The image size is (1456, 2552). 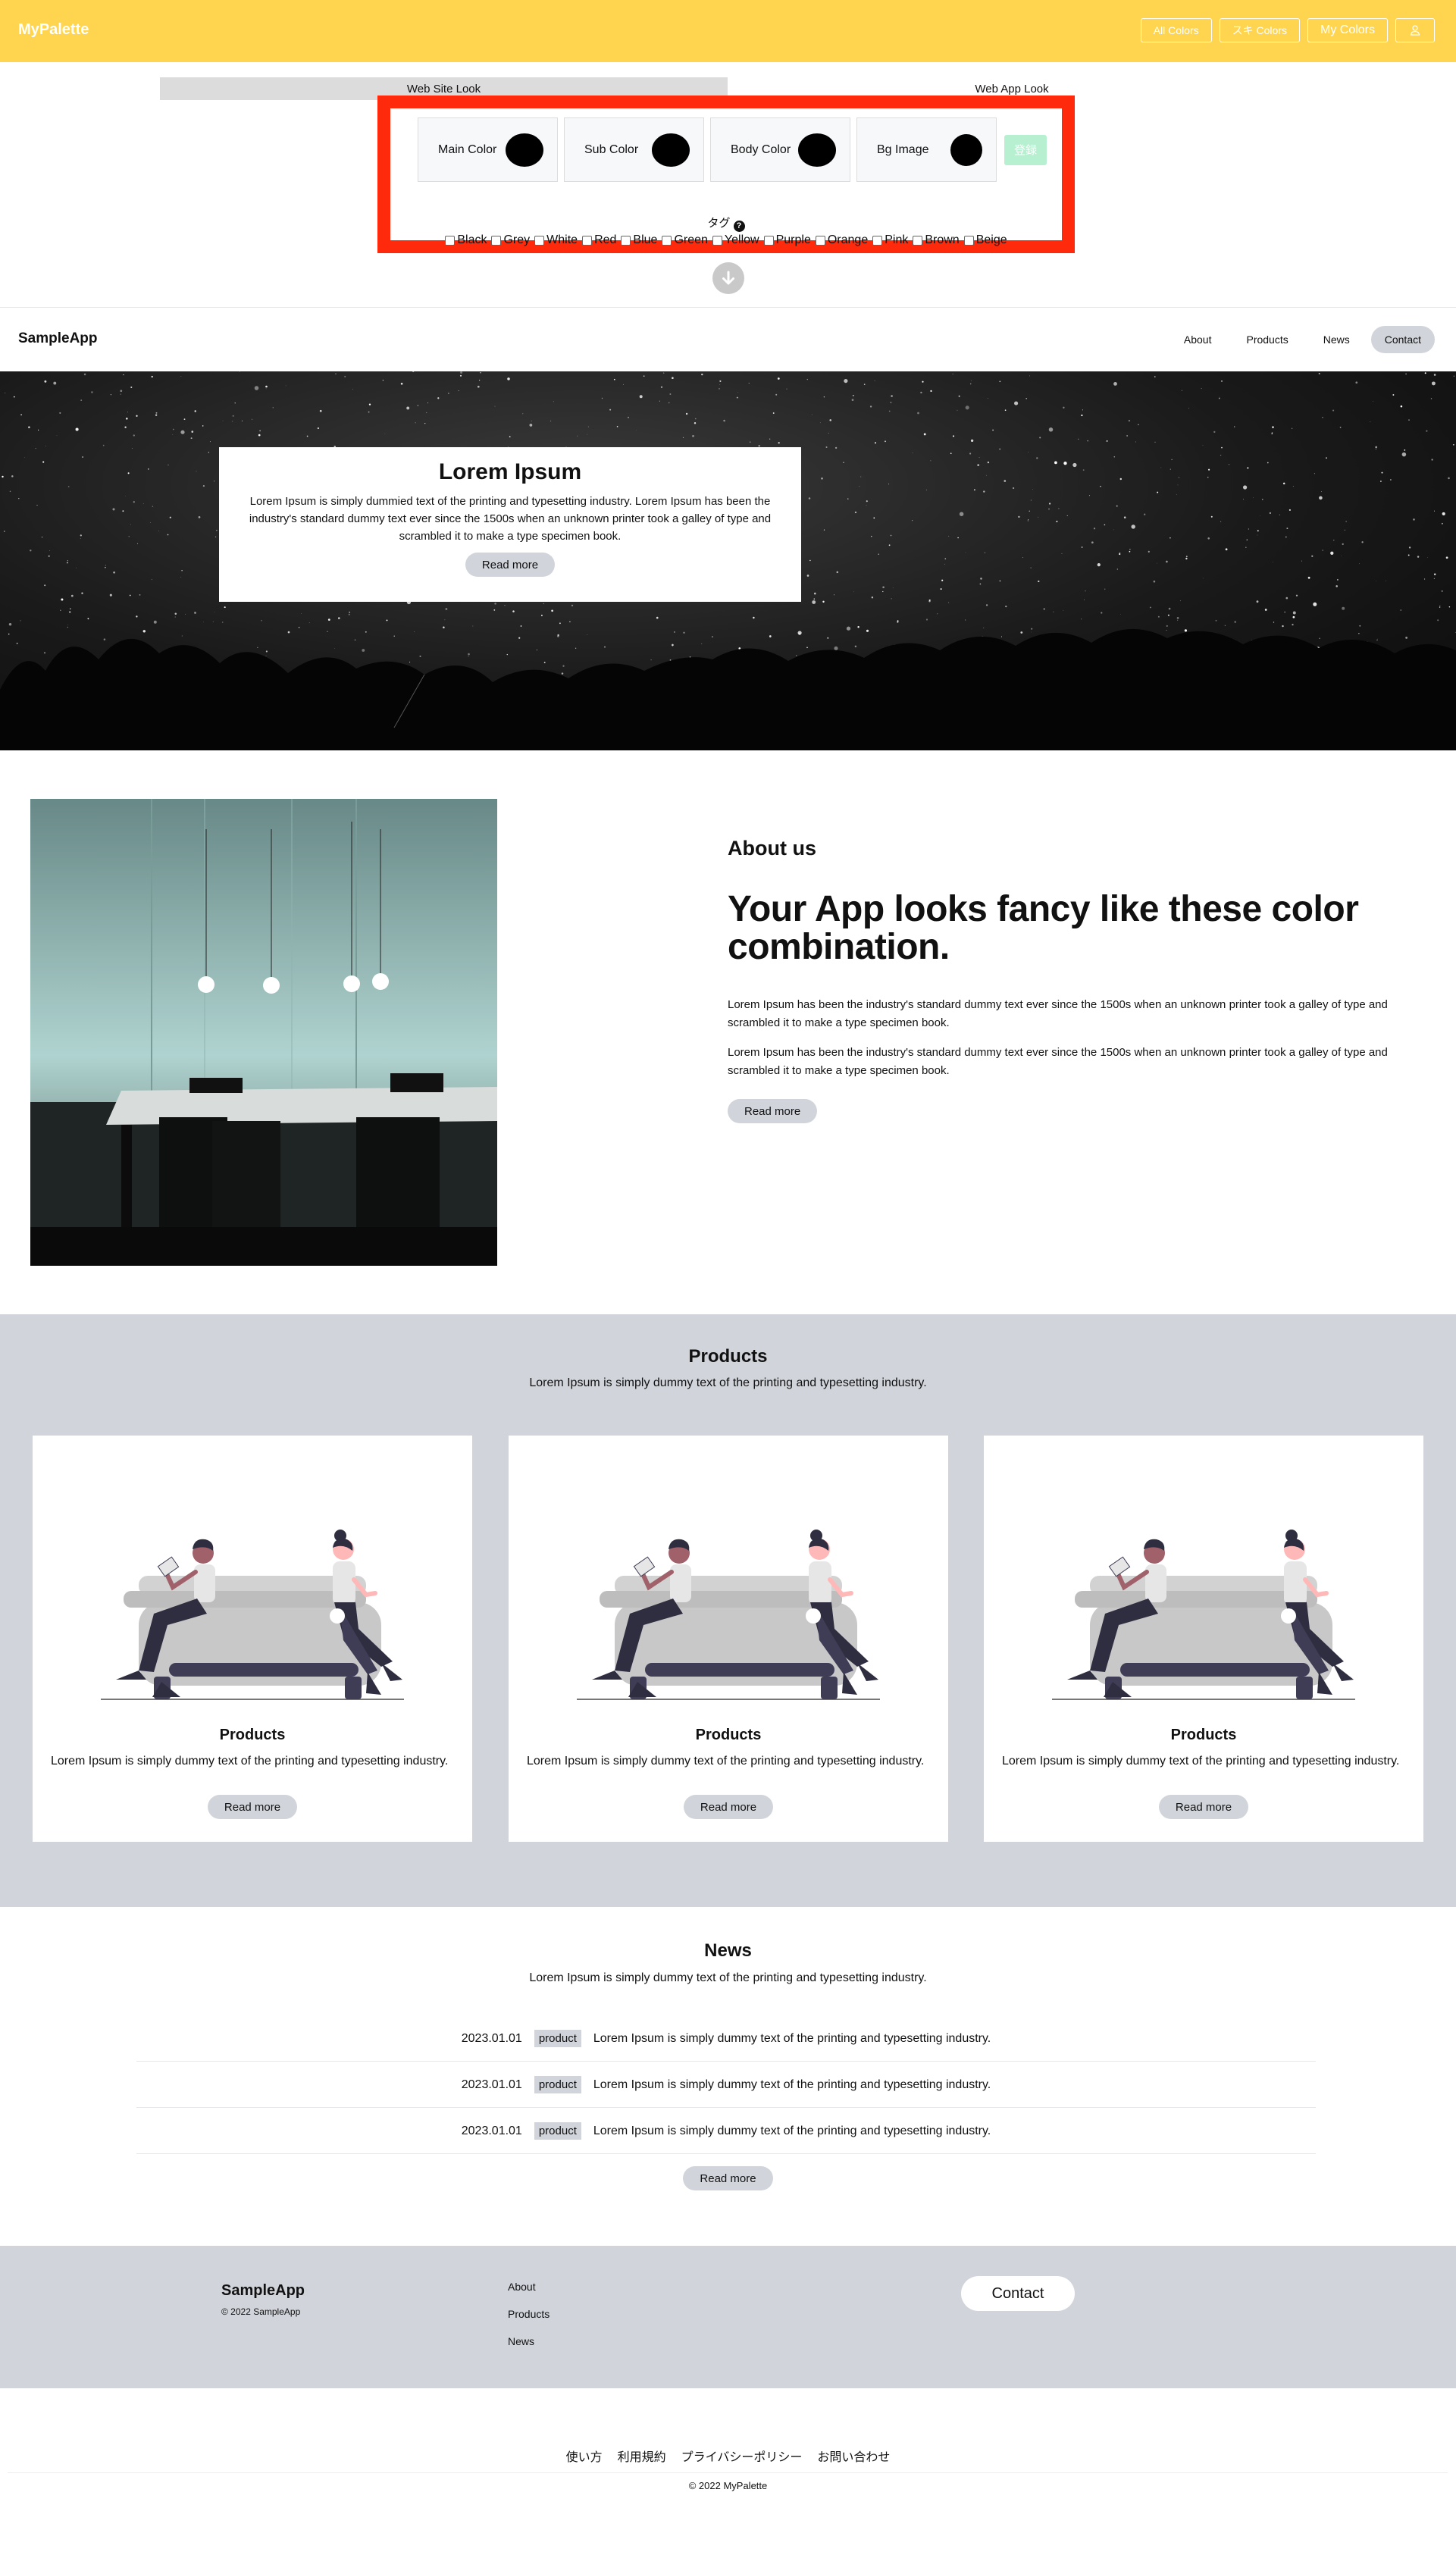 I want to click on app-header: MyPalette All Colors スキ Colors My Colors, so click(x=728, y=31).